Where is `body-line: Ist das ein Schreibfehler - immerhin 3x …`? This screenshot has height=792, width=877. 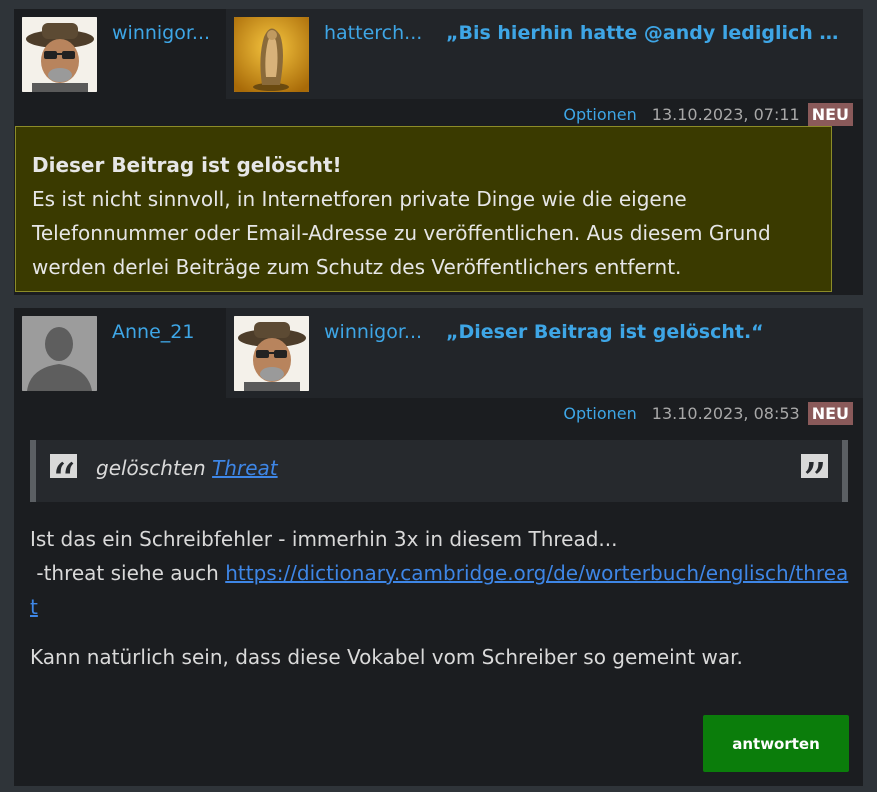
body-line: Ist das ein Schreibfehler - immerhin 3x … is located at coordinates (324, 539).